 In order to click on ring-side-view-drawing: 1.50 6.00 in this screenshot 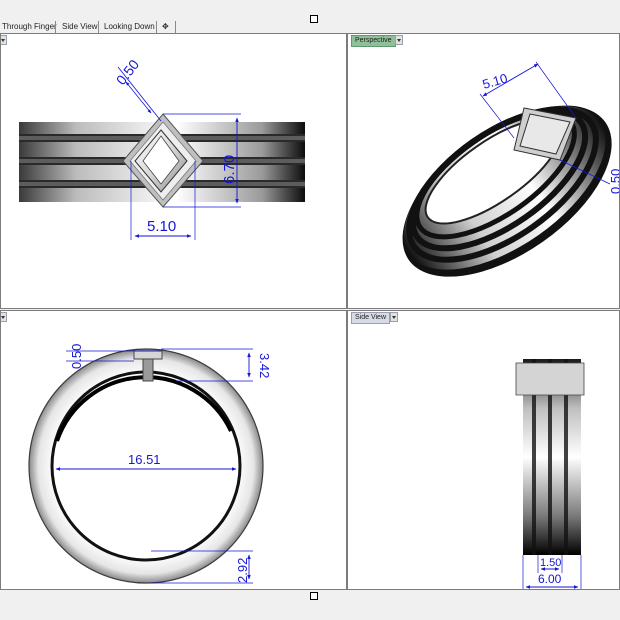, I will do `click(550, 474)`.